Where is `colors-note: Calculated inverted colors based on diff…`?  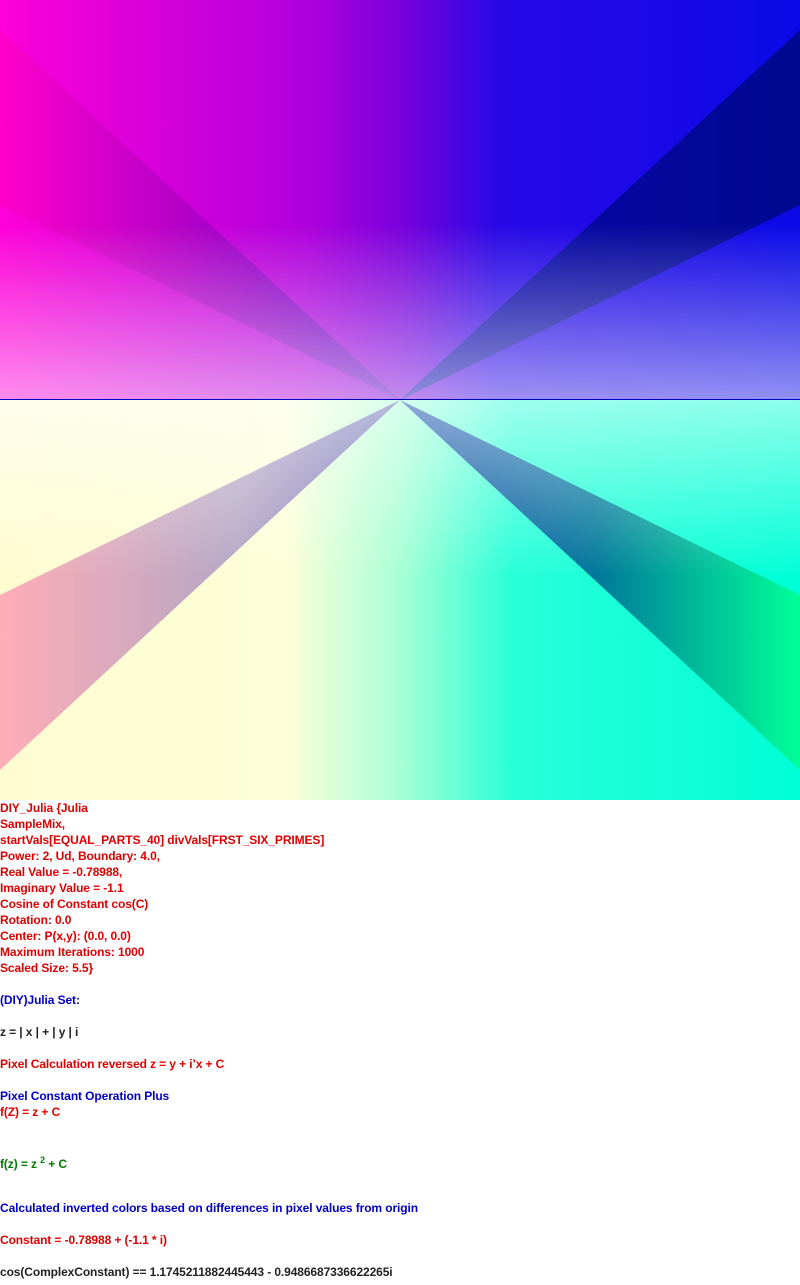 colors-note: Calculated inverted colors based on diff… is located at coordinates (209, 1208).